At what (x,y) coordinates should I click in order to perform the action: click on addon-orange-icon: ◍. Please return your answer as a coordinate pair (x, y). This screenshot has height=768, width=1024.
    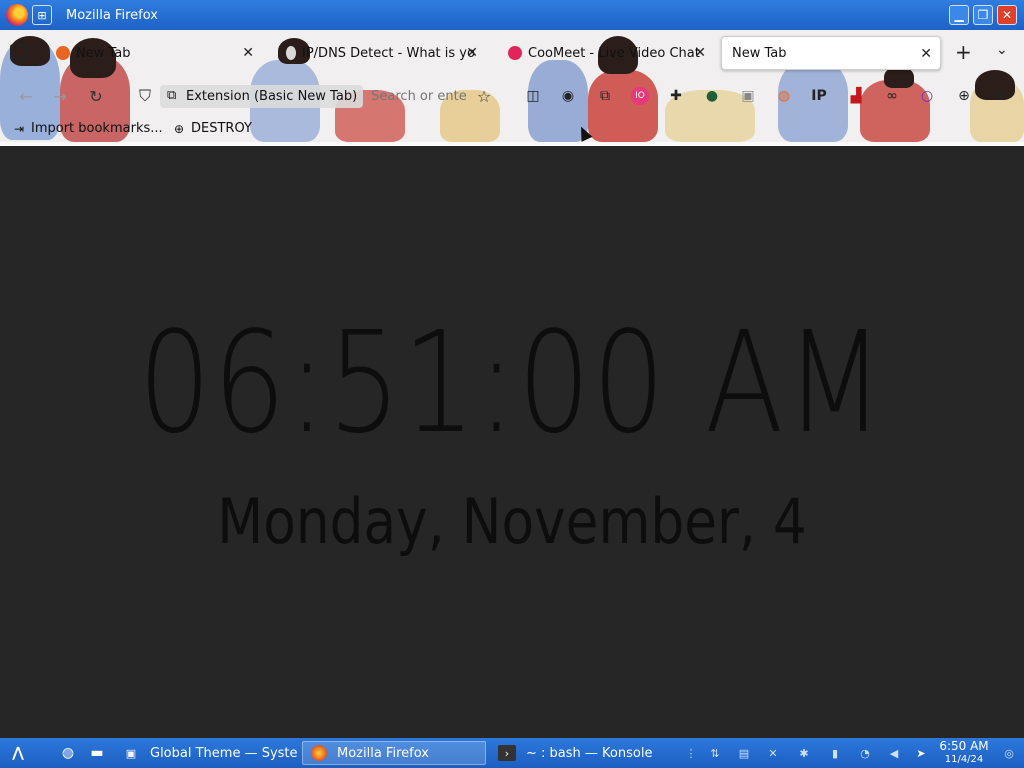
    Looking at the image, I should click on (784, 96).